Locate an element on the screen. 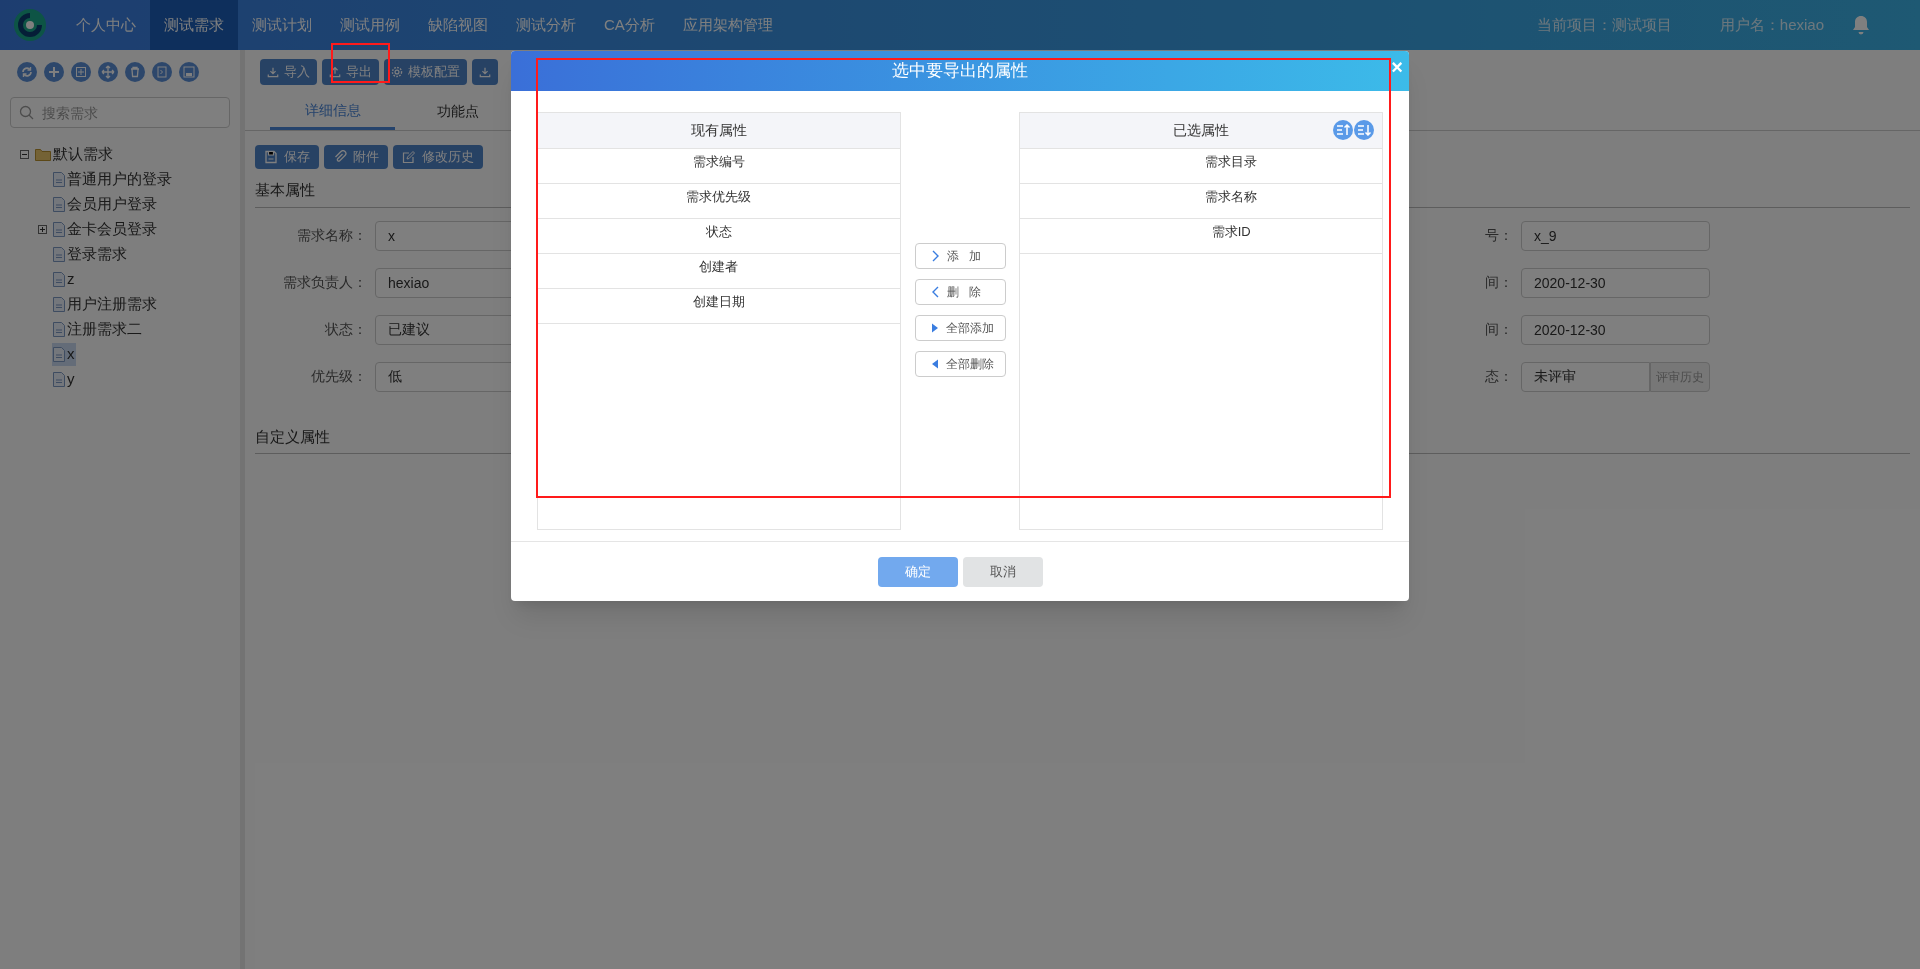 The height and width of the screenshot is (969, 1920). cancel-button: 取消 is located at coordinates (1002, 571).